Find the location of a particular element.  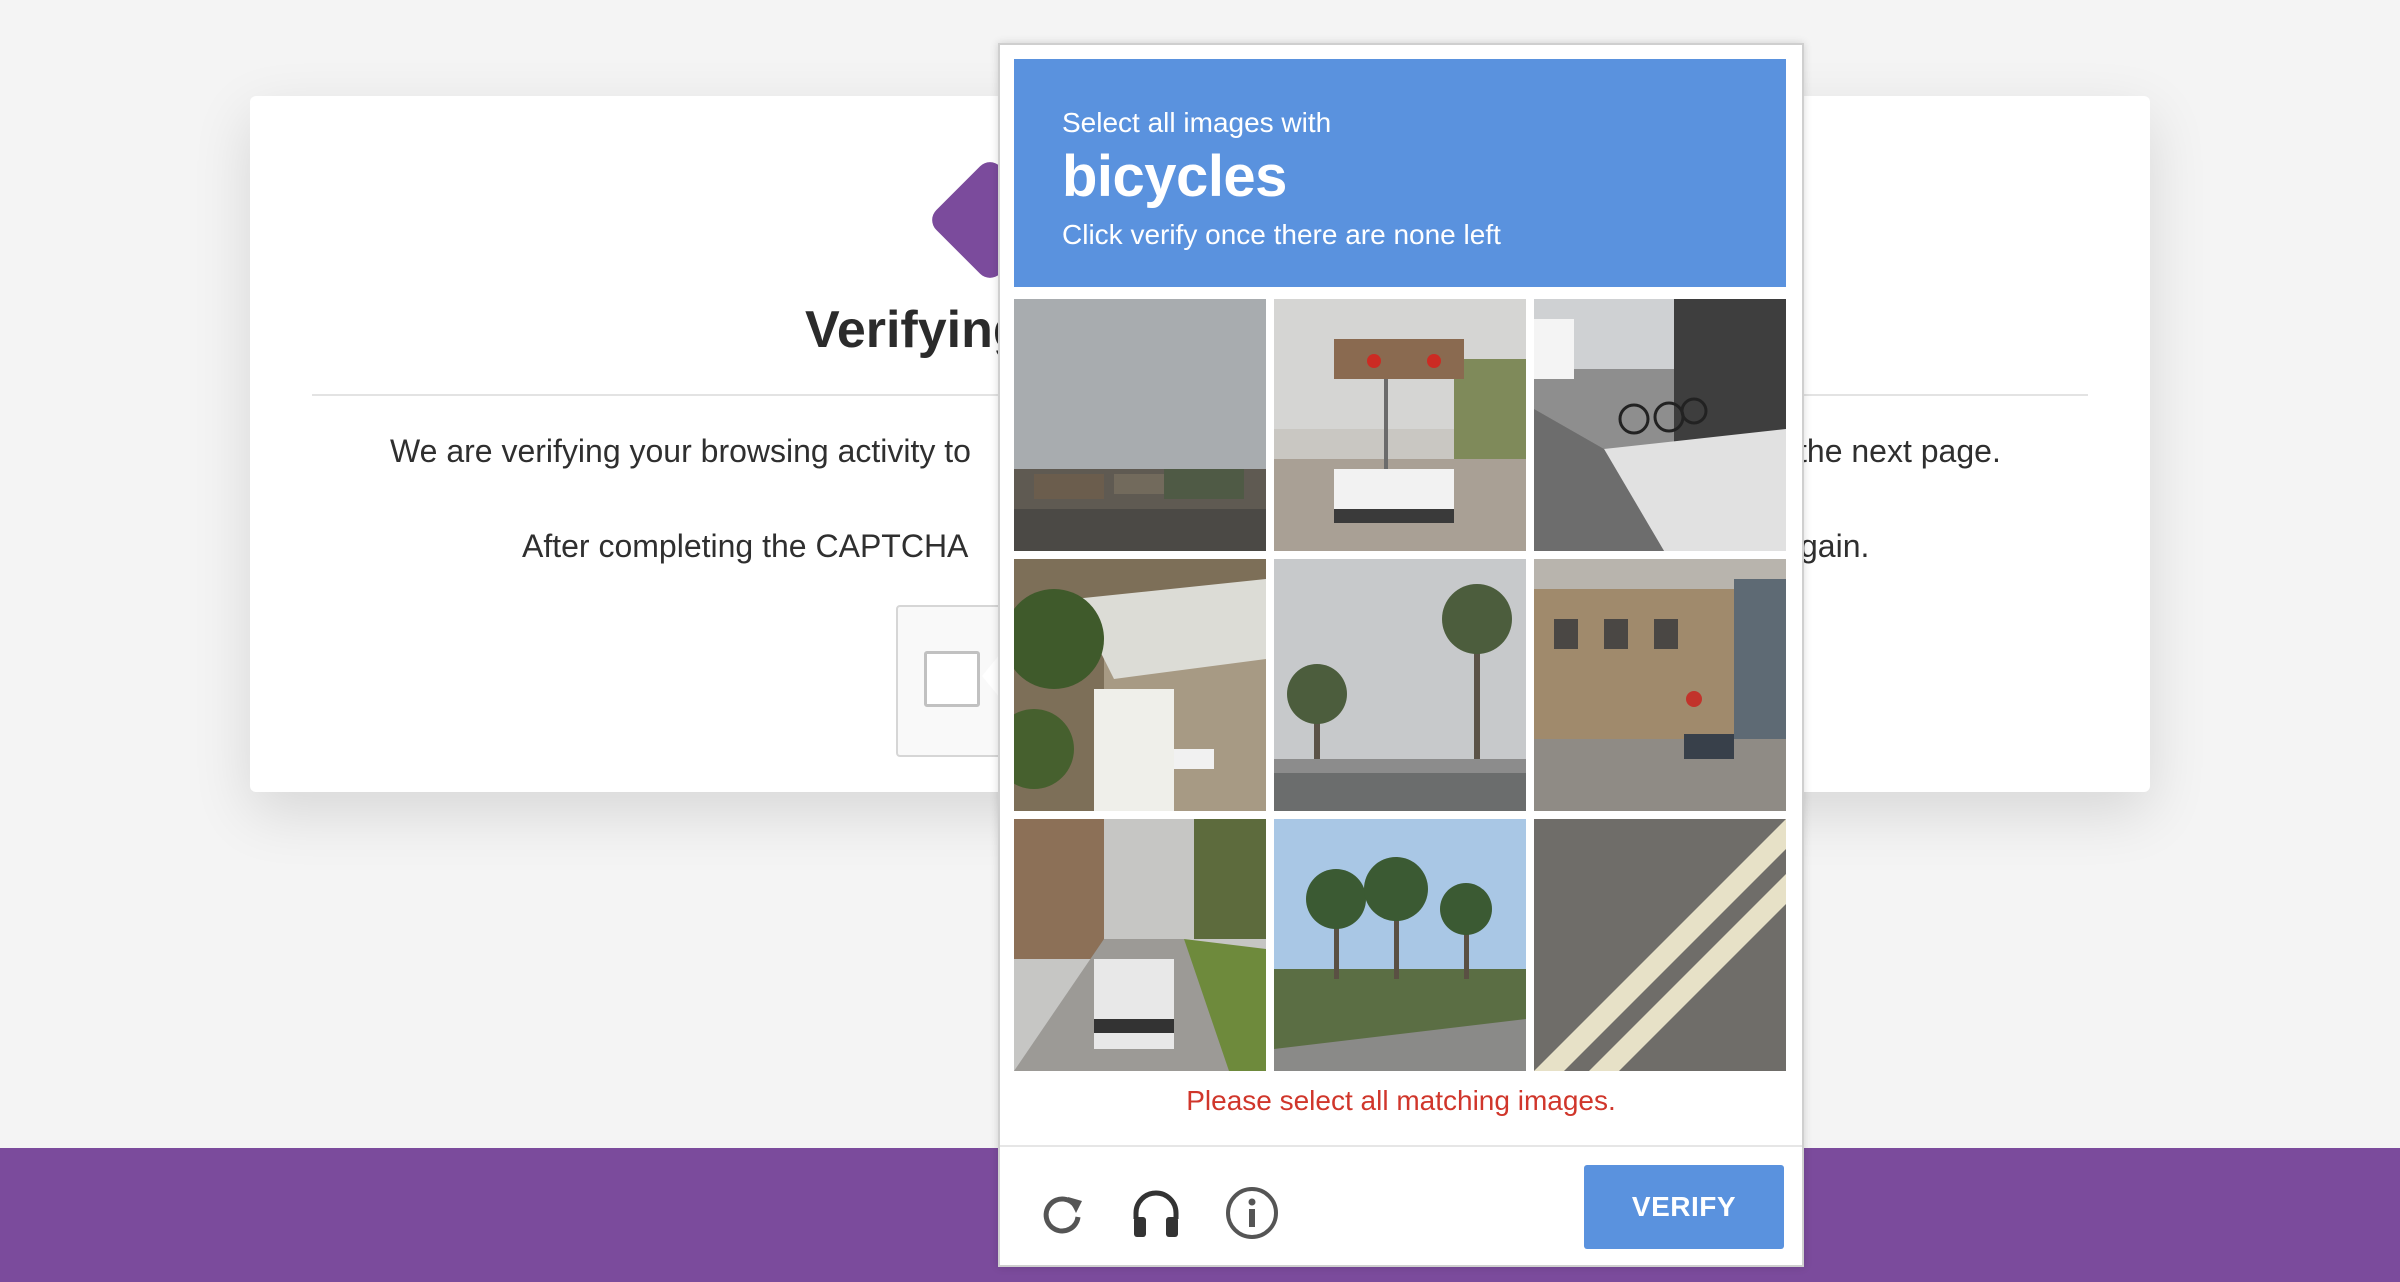

tile-palm-trees-road-image is located at coordinates (1400, 685).